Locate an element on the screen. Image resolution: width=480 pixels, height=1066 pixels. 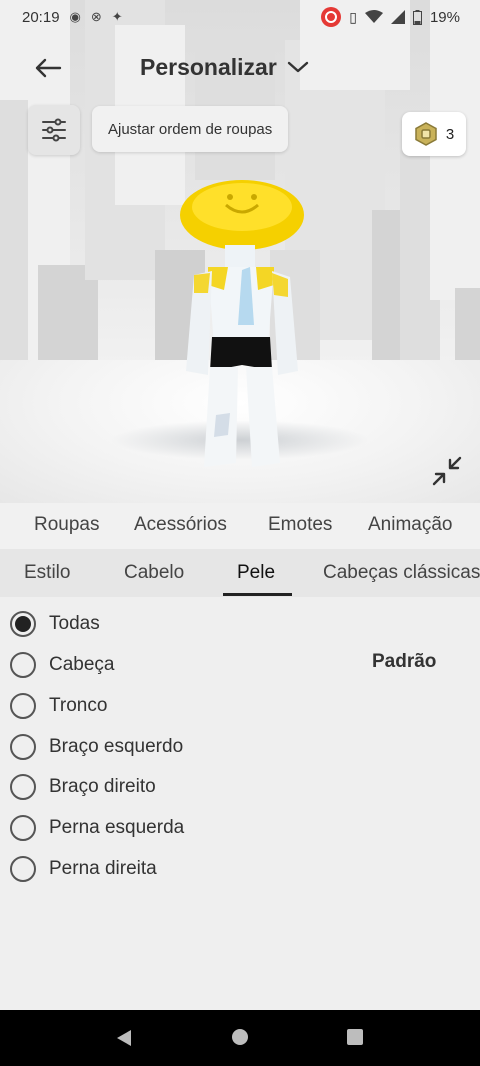
robux-balance: 3 is located at coordinates (434, 134).